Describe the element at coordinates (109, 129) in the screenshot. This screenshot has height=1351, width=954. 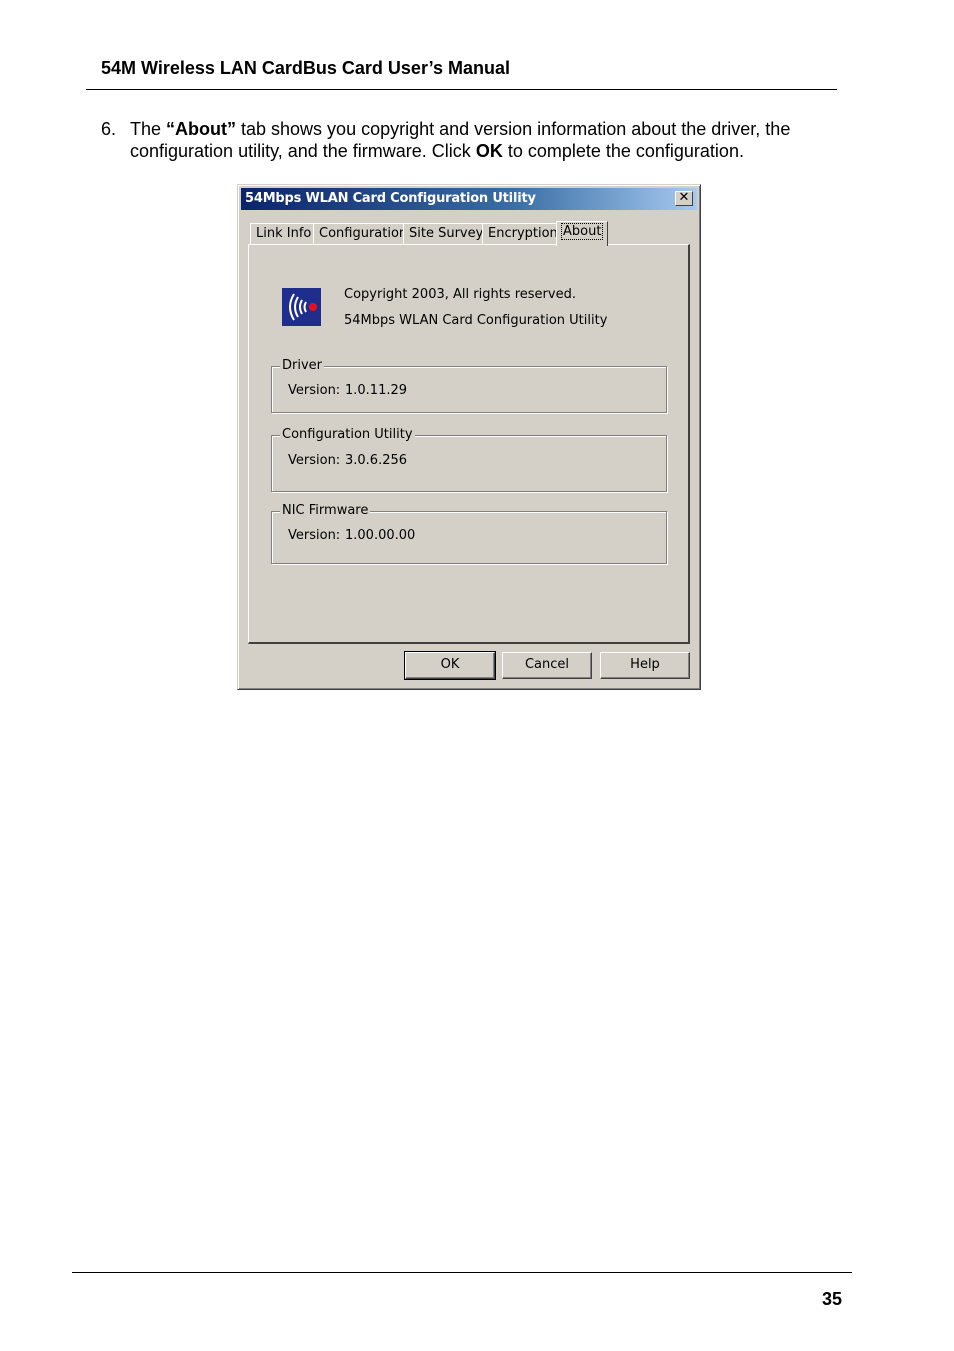
I see `step-number: 6.` at that location.